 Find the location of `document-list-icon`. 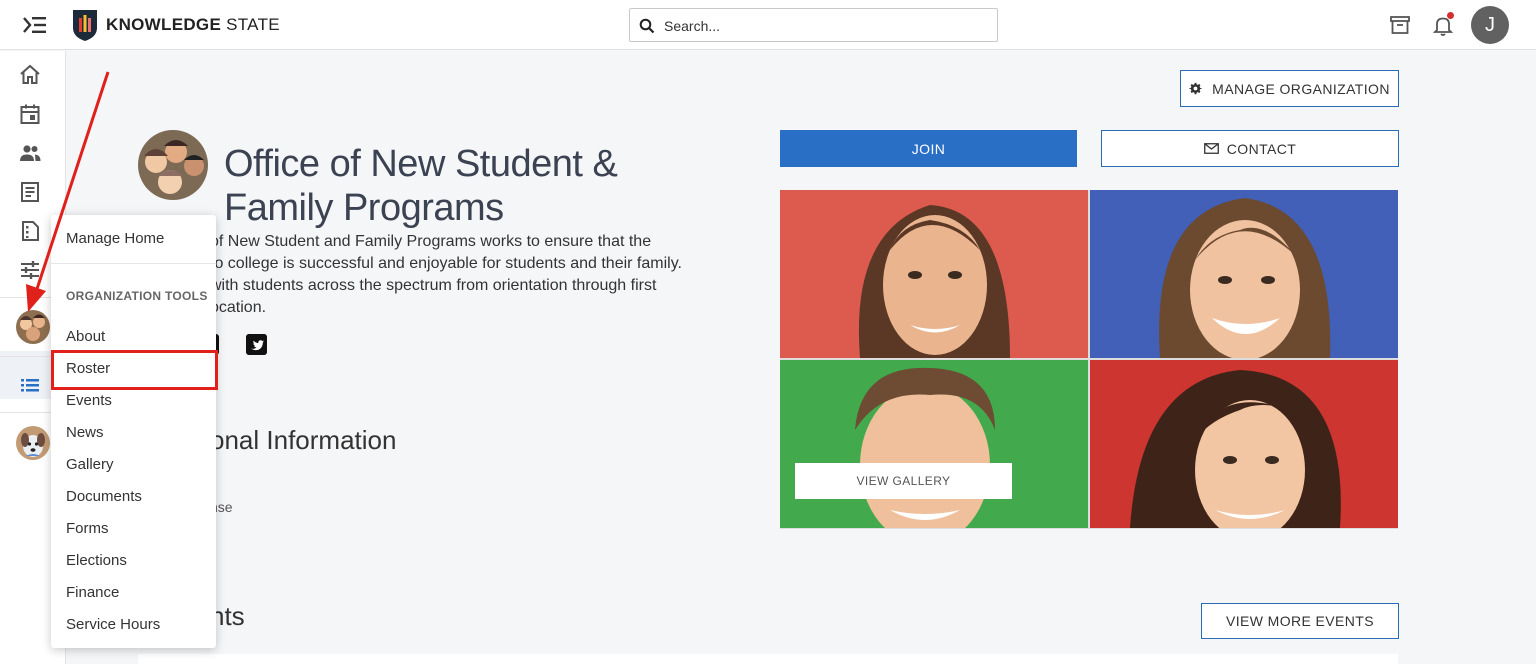

document-list-icon is located at coordinates (30, 192).